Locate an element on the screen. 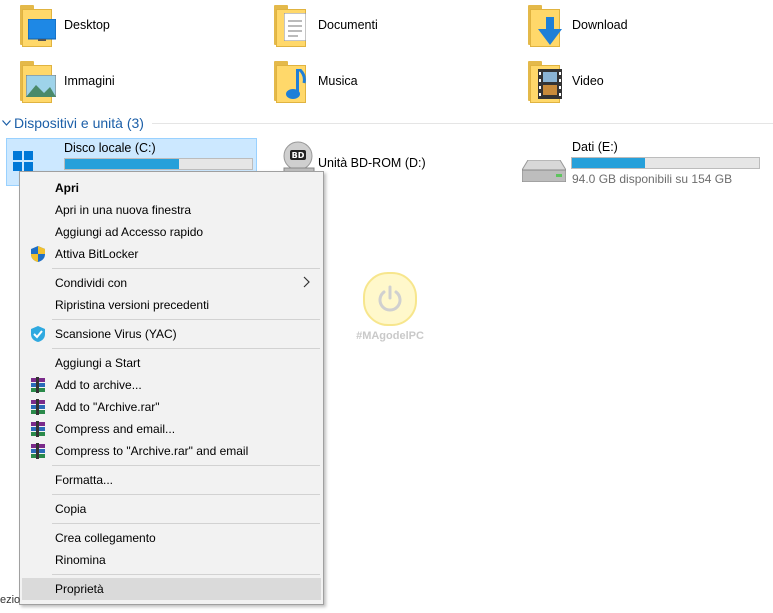 This screenshot has height=613, width=773. music-folder-icon is located at coordinates (291, 81).